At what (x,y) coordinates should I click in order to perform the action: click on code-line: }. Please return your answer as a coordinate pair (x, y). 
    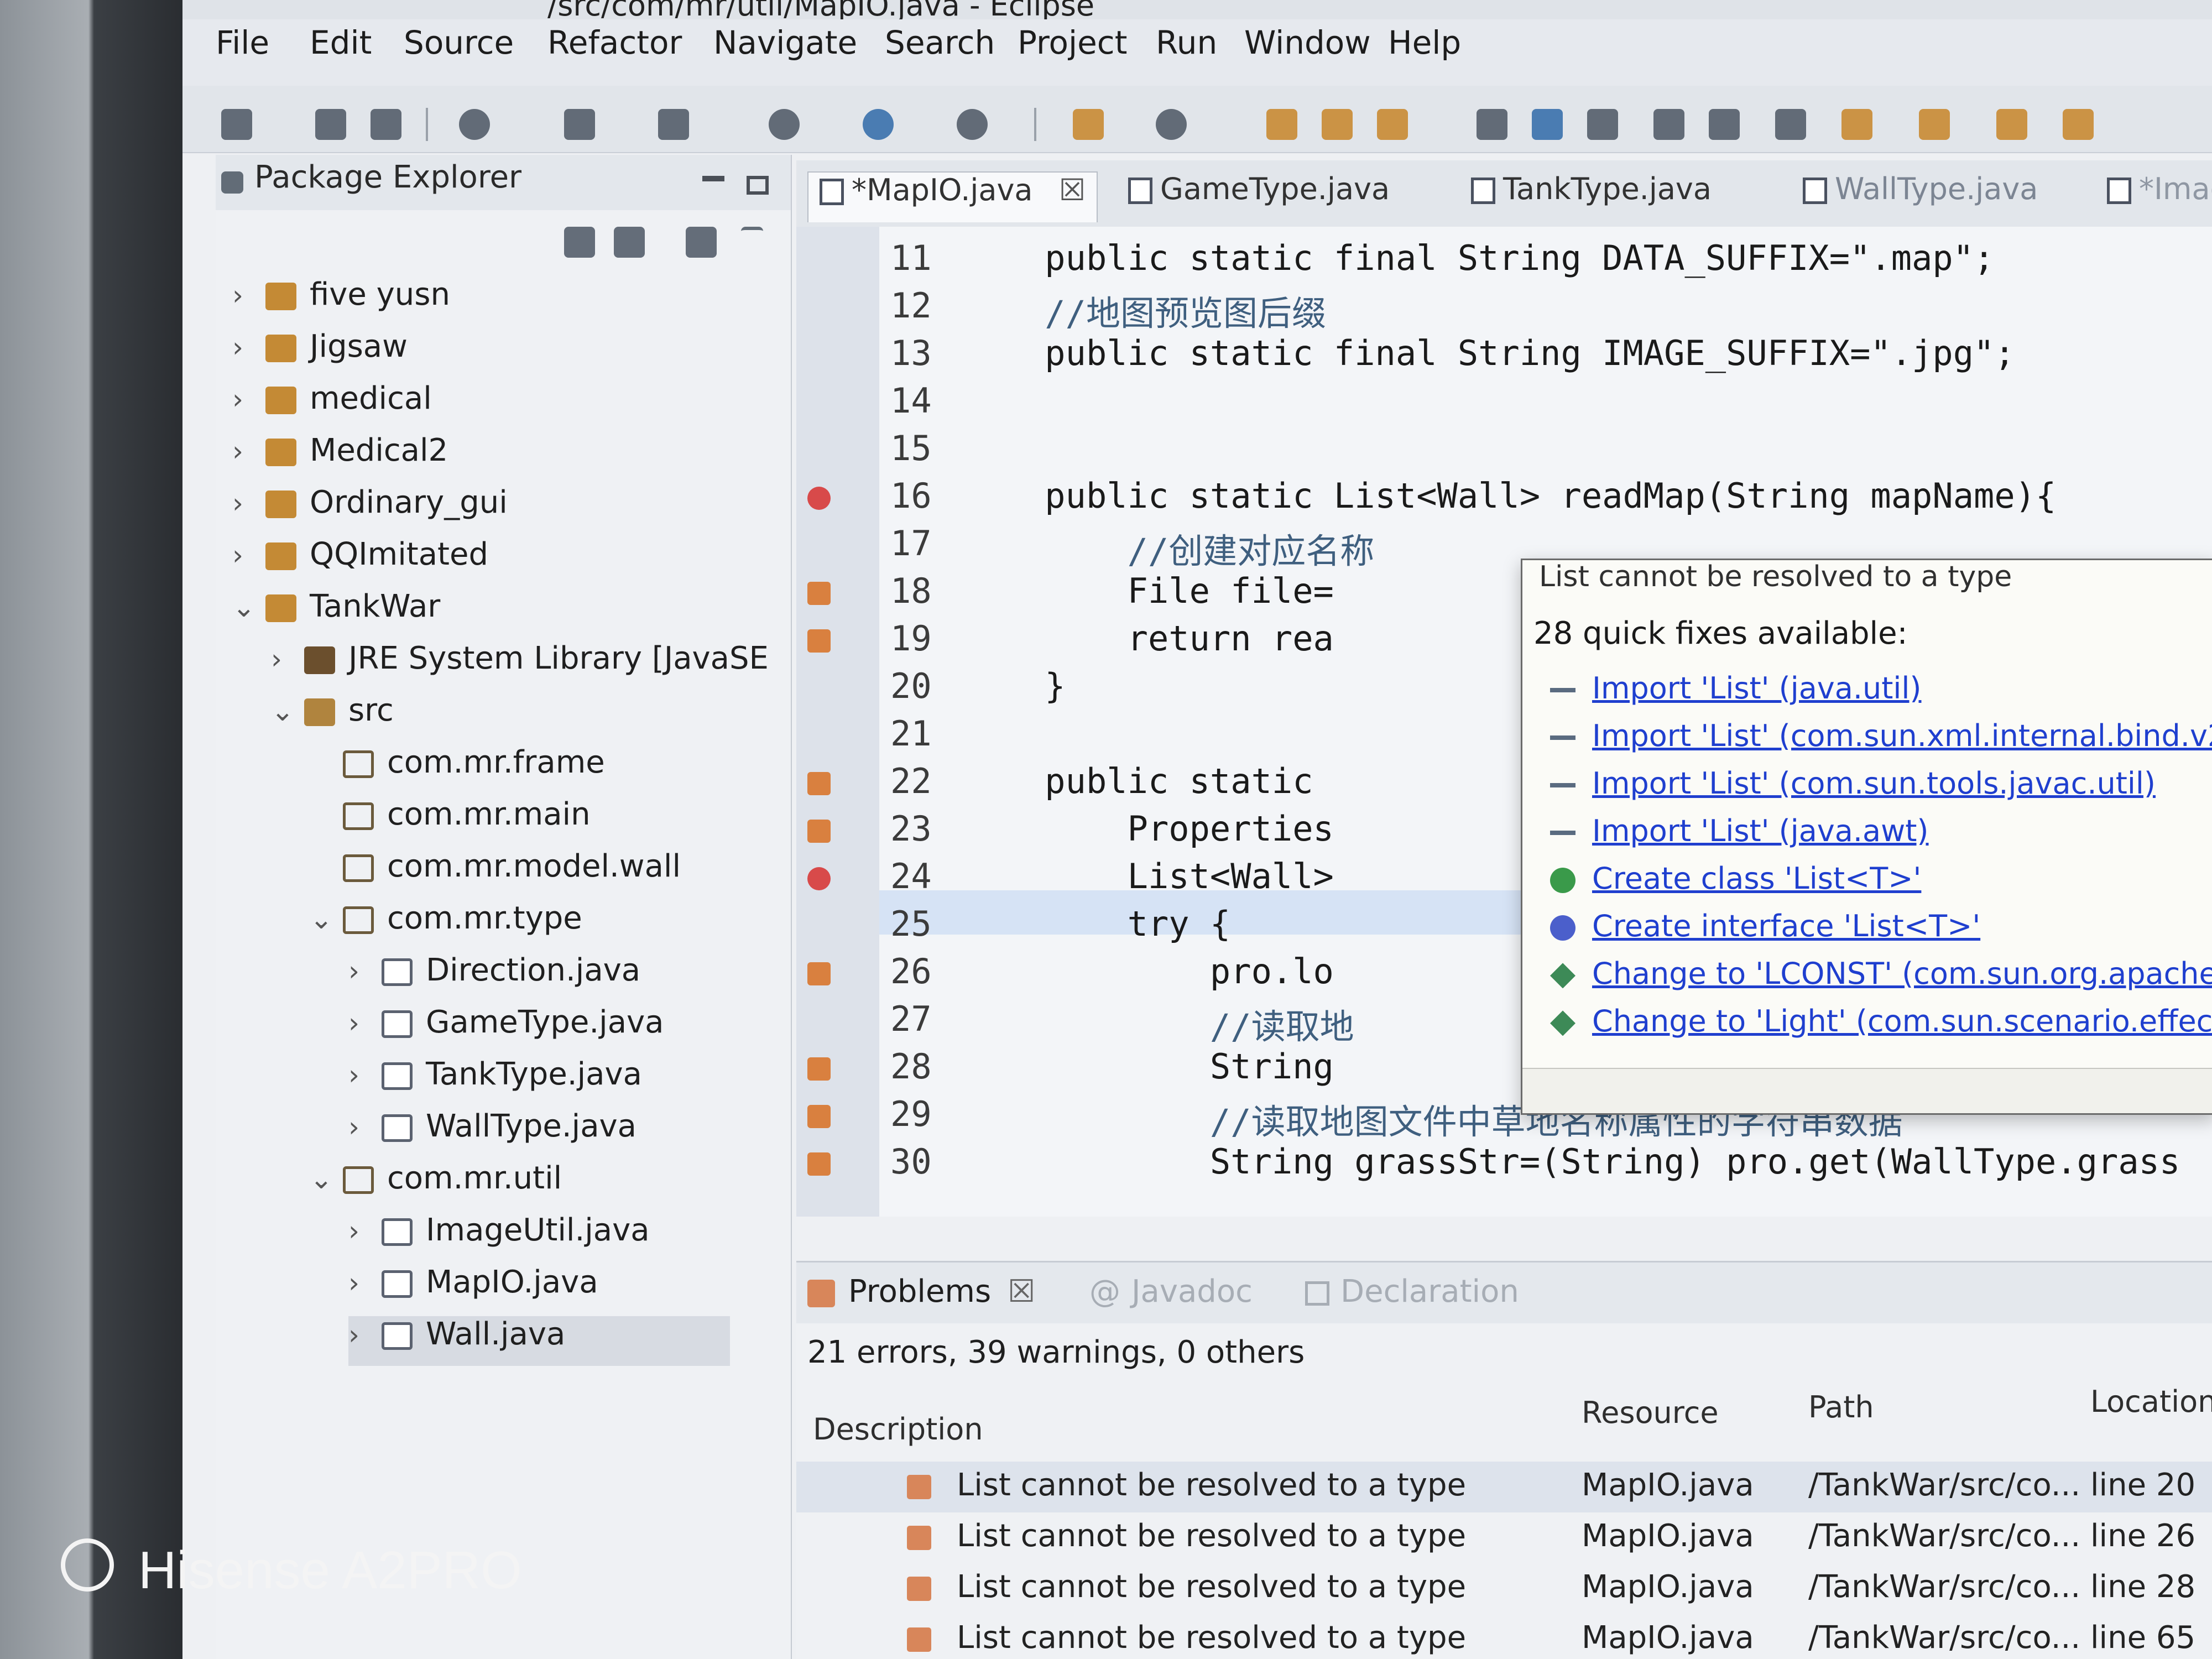
    Looking at the image, I should click on (1014, 686).